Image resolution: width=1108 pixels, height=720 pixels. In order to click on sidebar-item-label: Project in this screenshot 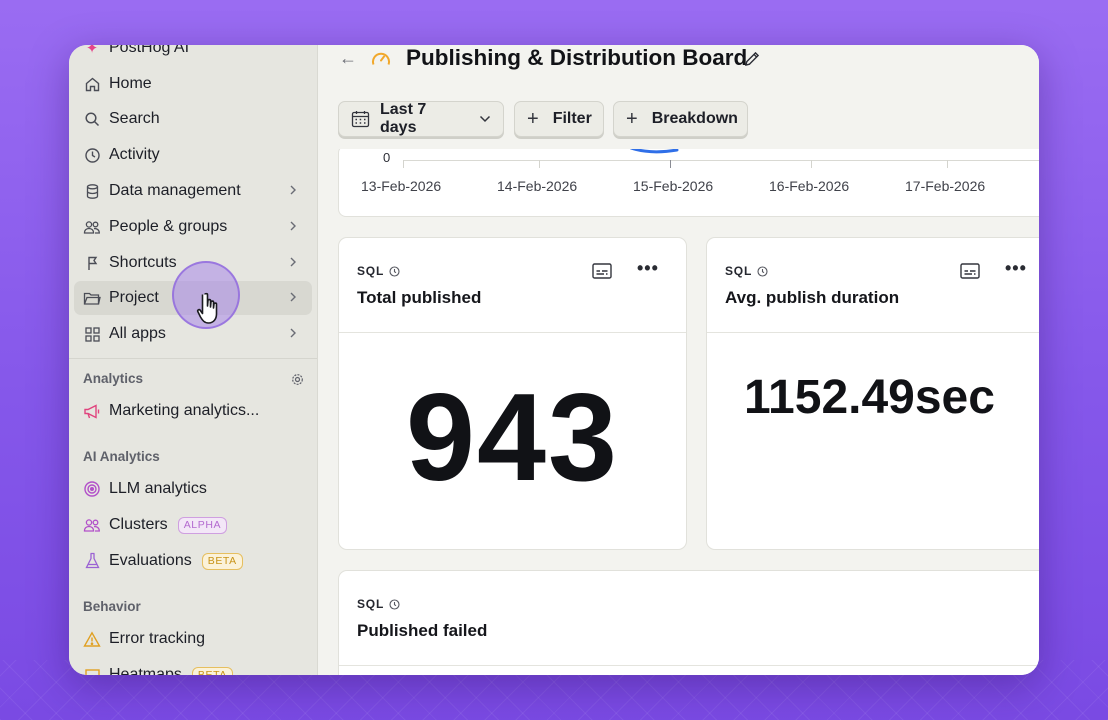, I will do `click(134, 297)`.